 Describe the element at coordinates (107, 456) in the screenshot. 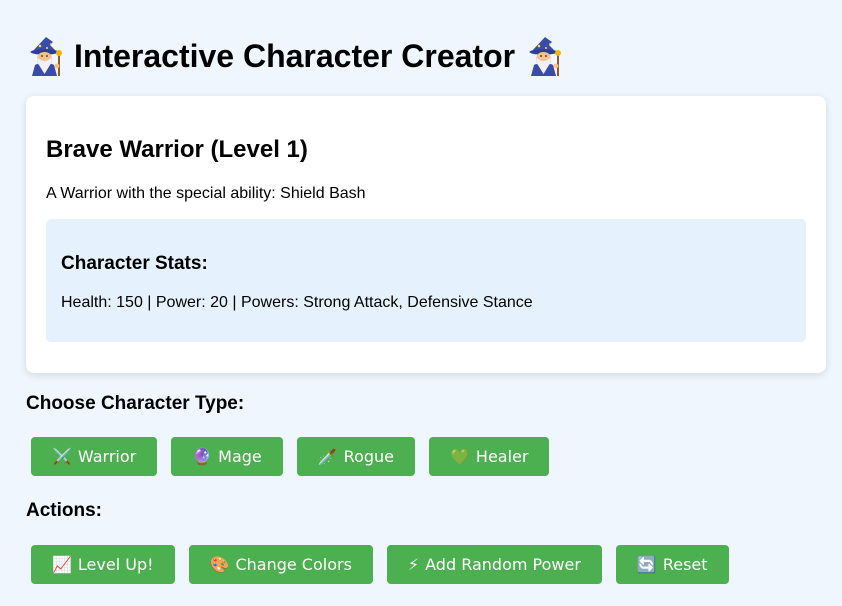

I see `warrior-button-label: Warrior` at that location.